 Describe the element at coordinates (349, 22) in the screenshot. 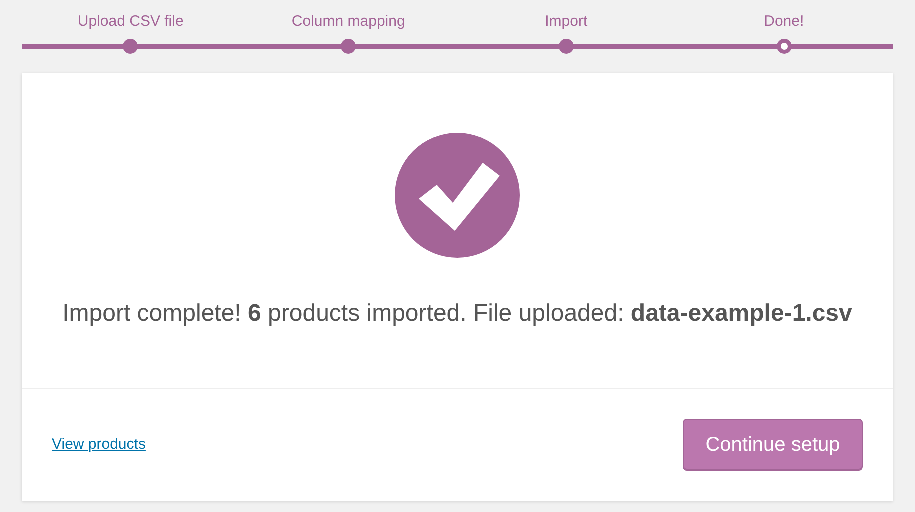

I see `step-label: Column mapping` at that location.